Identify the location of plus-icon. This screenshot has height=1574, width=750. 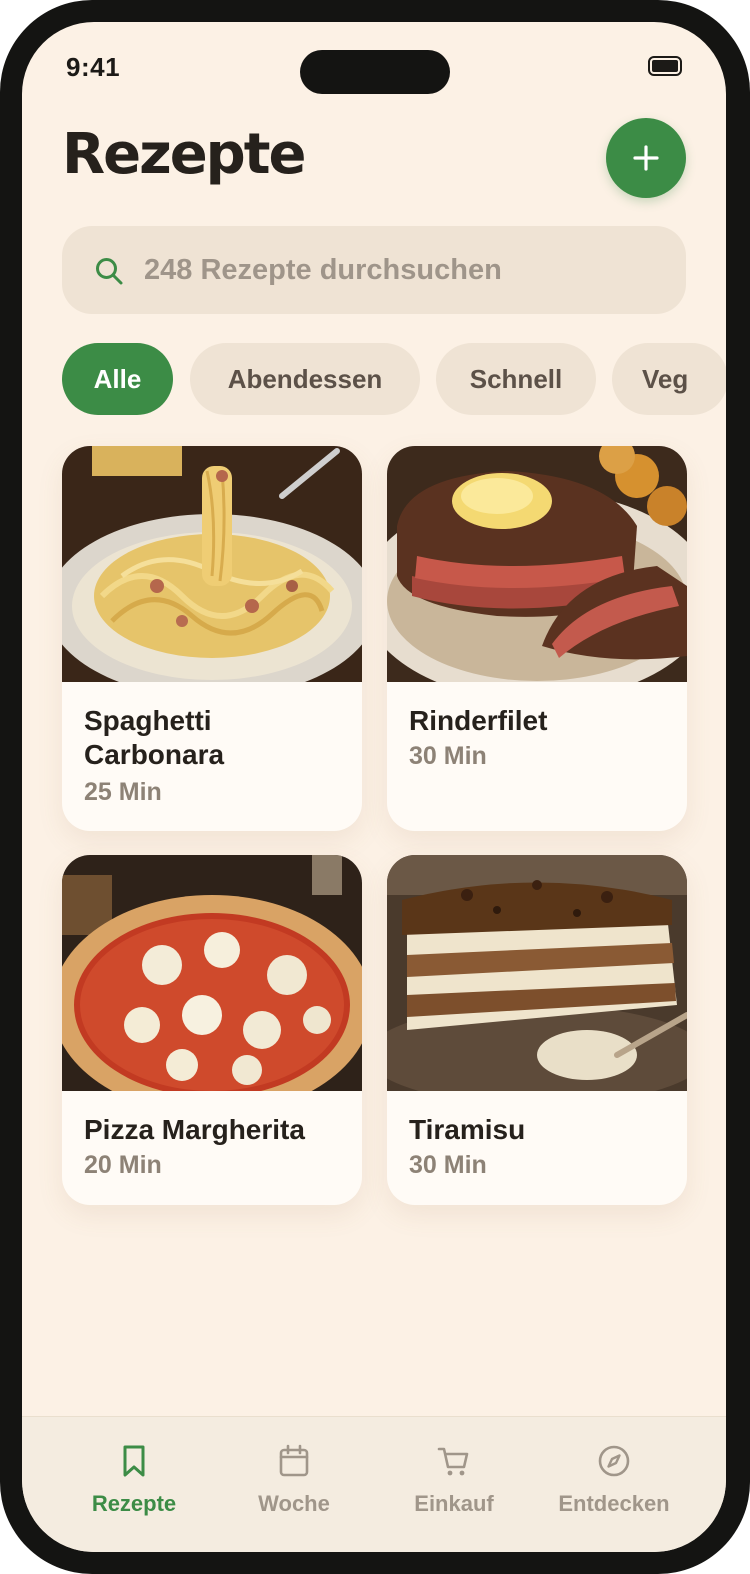
(646, 158).